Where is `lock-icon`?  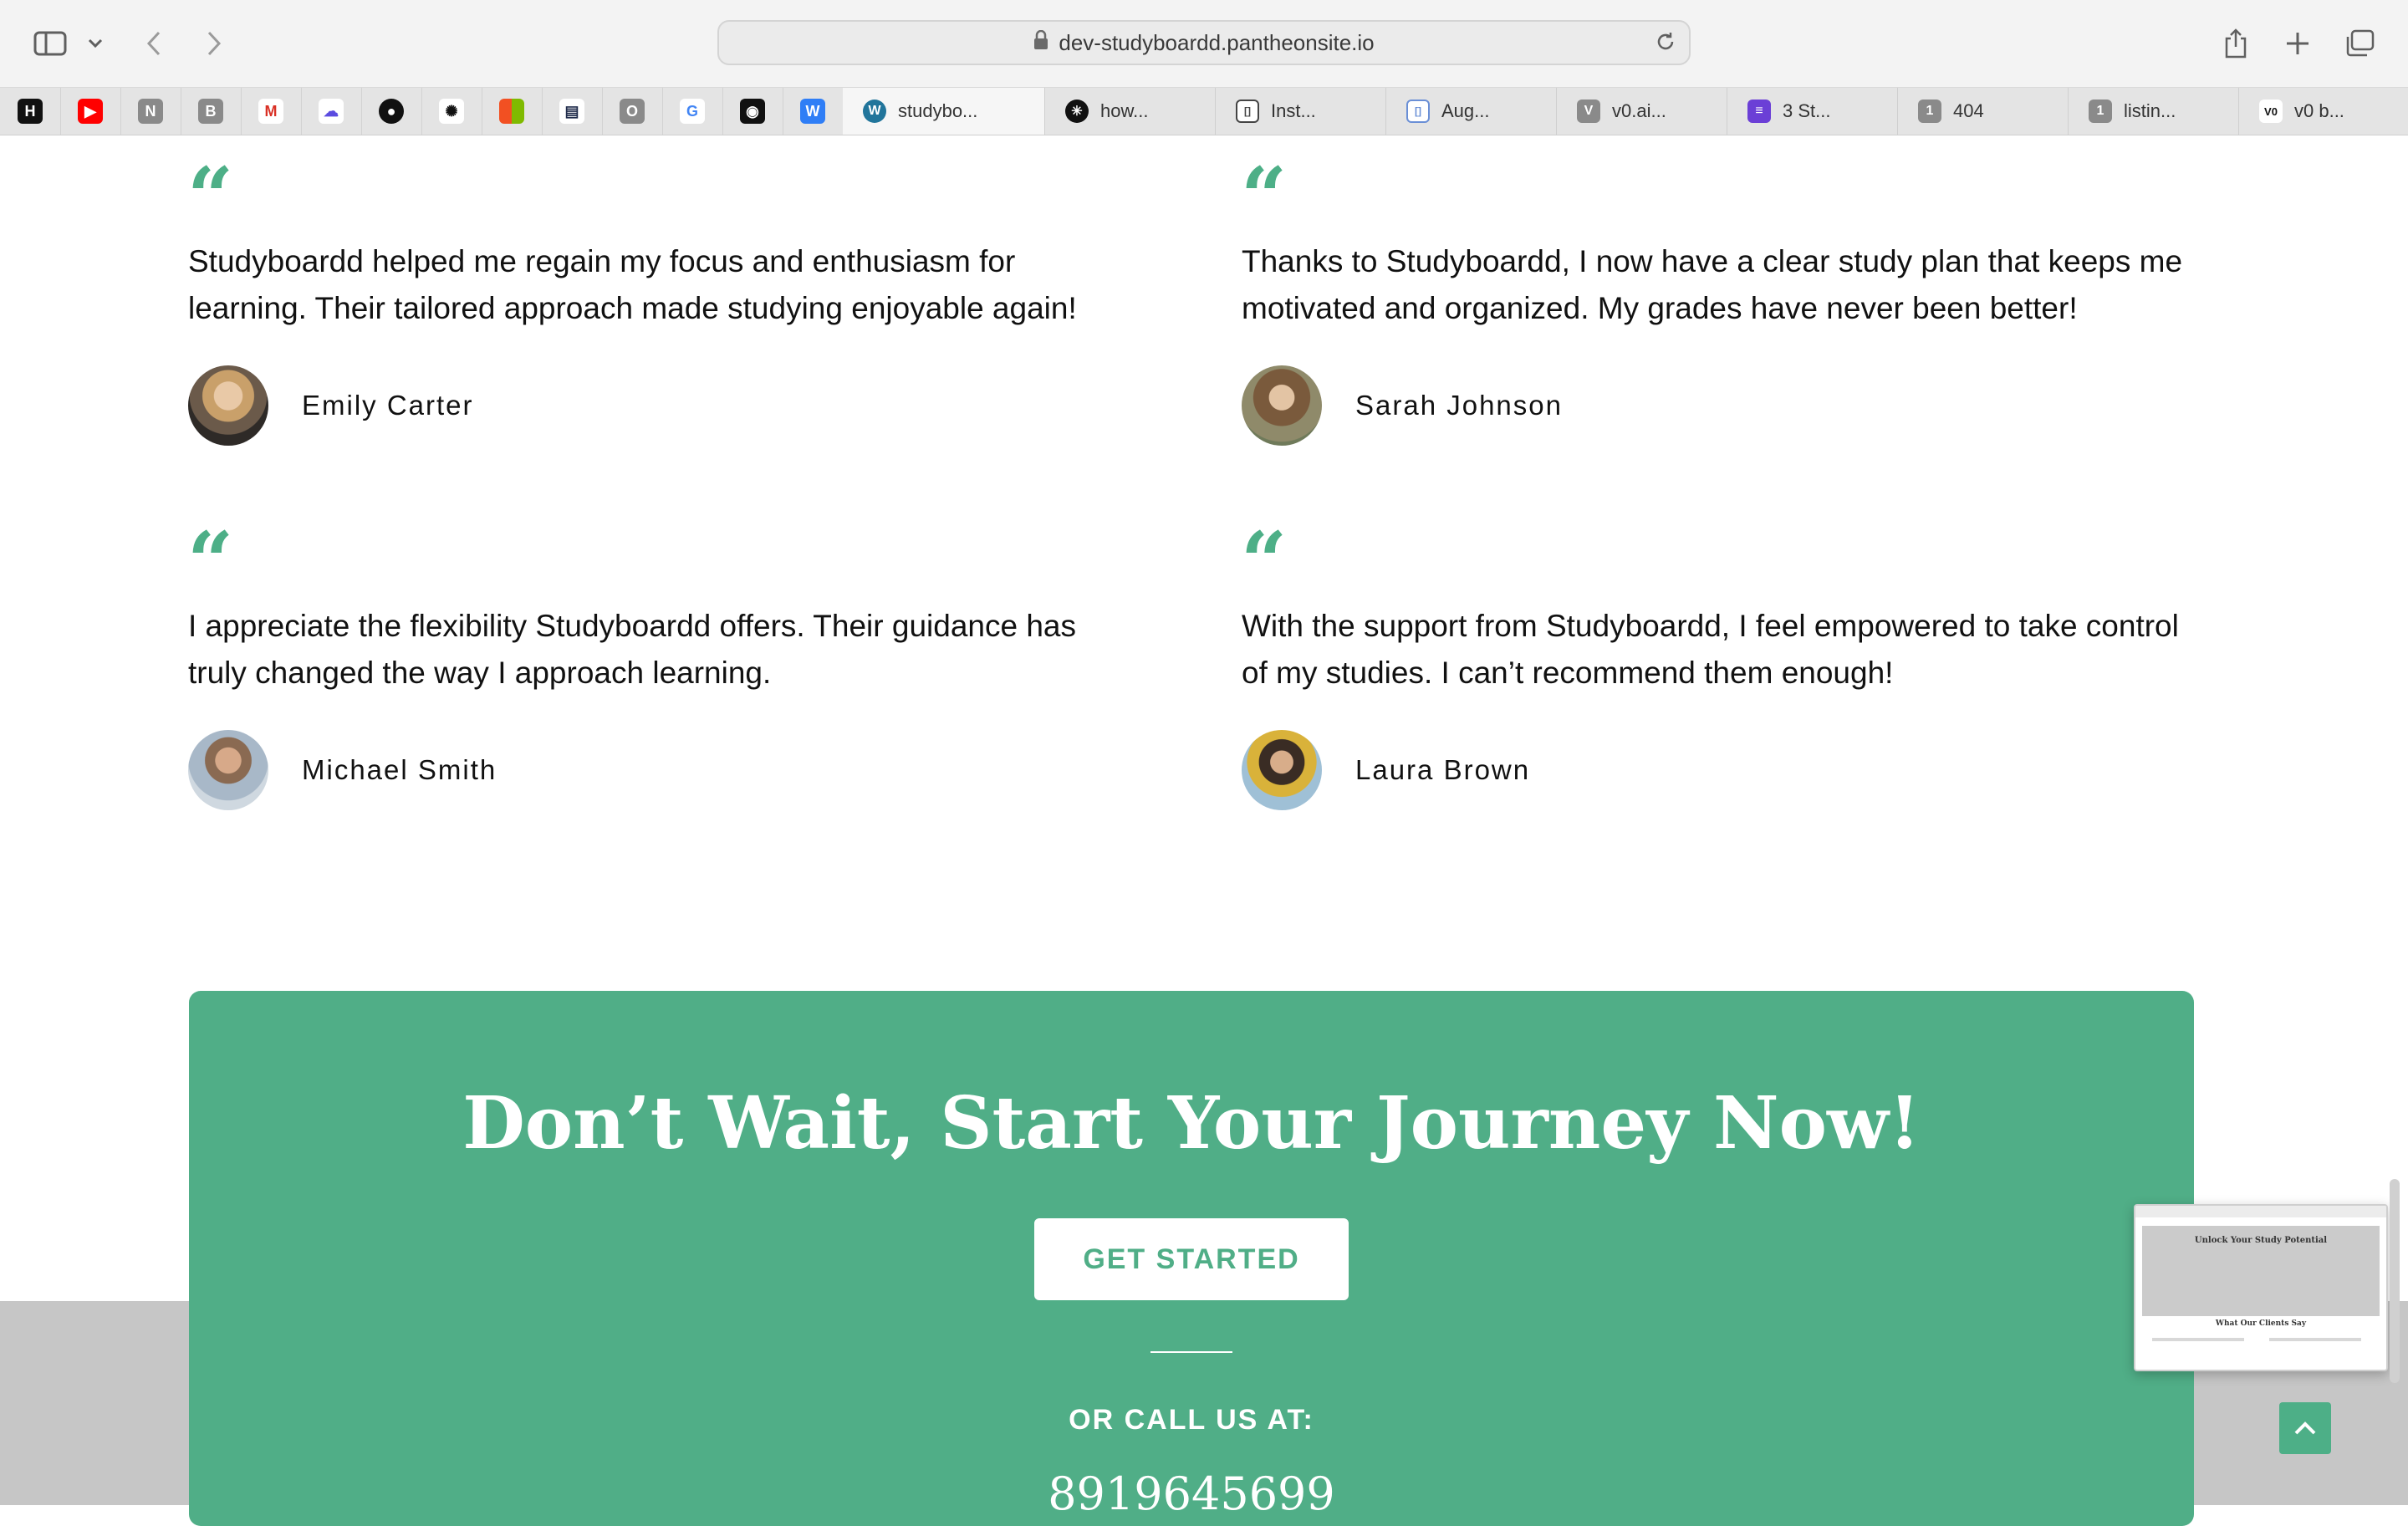 lock-icon is located at coordinates (1041, 42).